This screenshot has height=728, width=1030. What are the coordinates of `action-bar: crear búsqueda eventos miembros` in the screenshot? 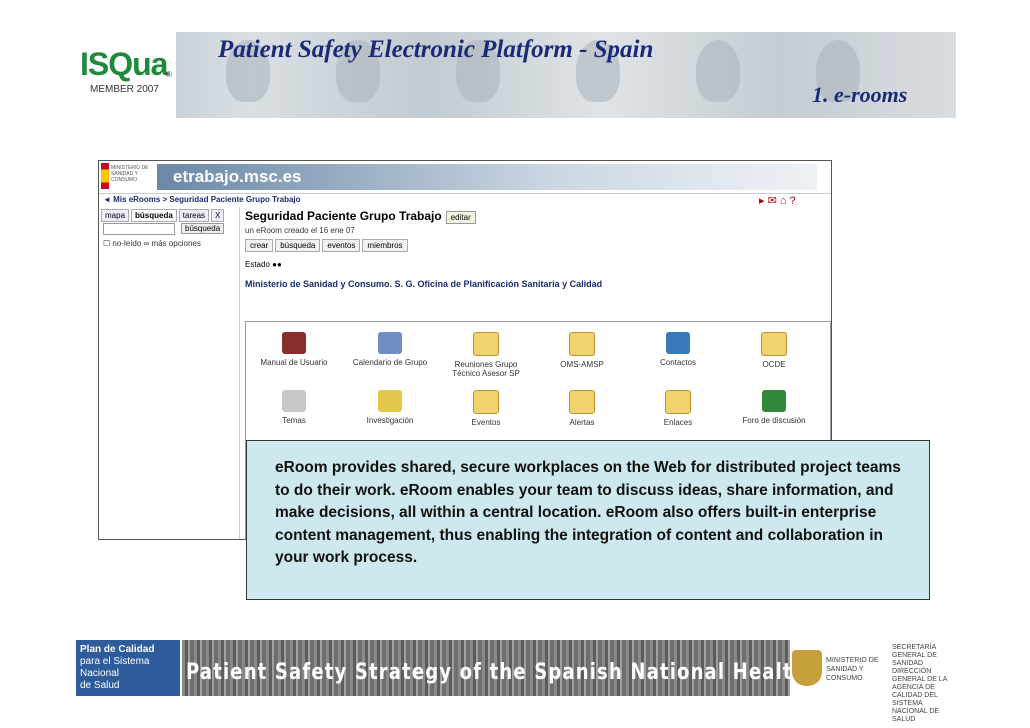 It's located at (535, 245).